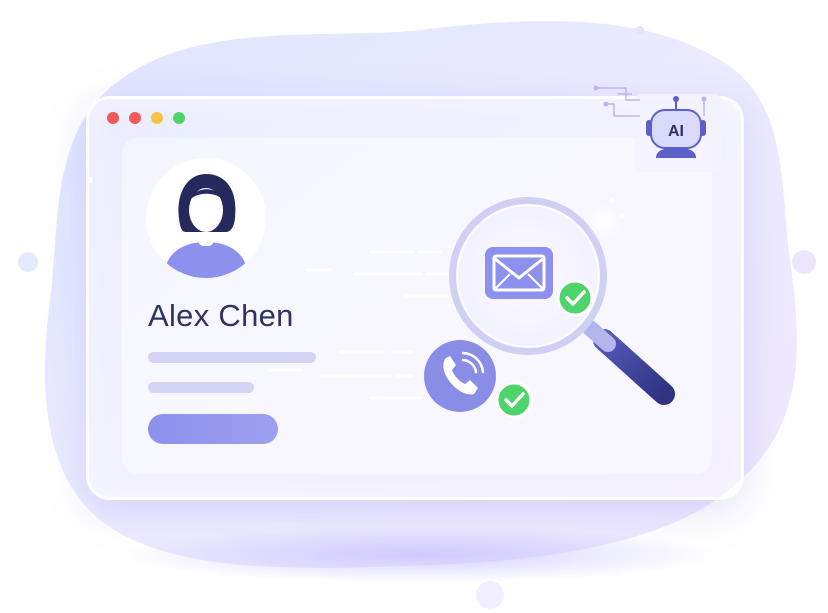 The height and width of the screenshot is (613, 828). What do you see at coordinates (359, 325) in the screenshot?
I see `motion-lines` at bounding box center [359, 325].